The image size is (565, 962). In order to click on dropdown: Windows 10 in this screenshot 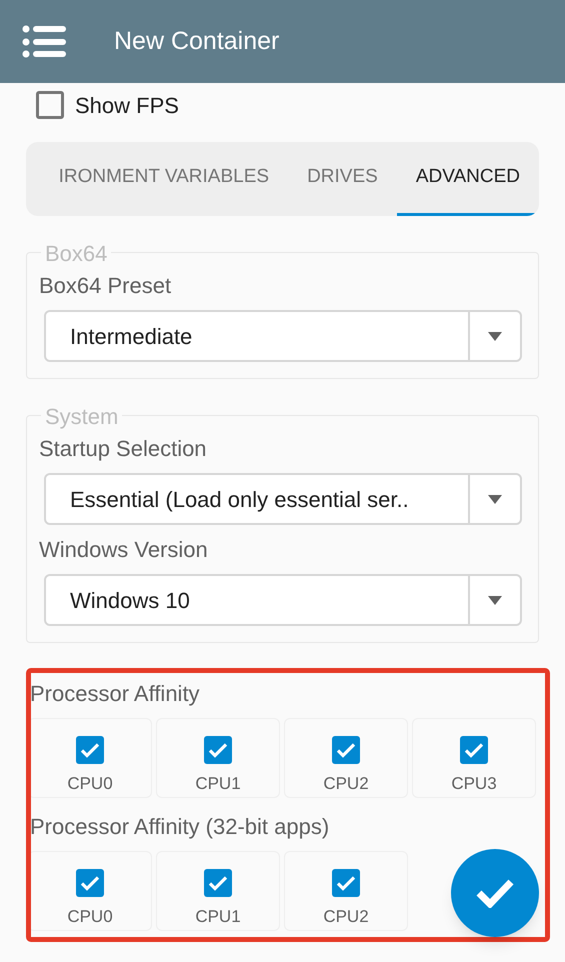, I will do `click(283, 600)`.